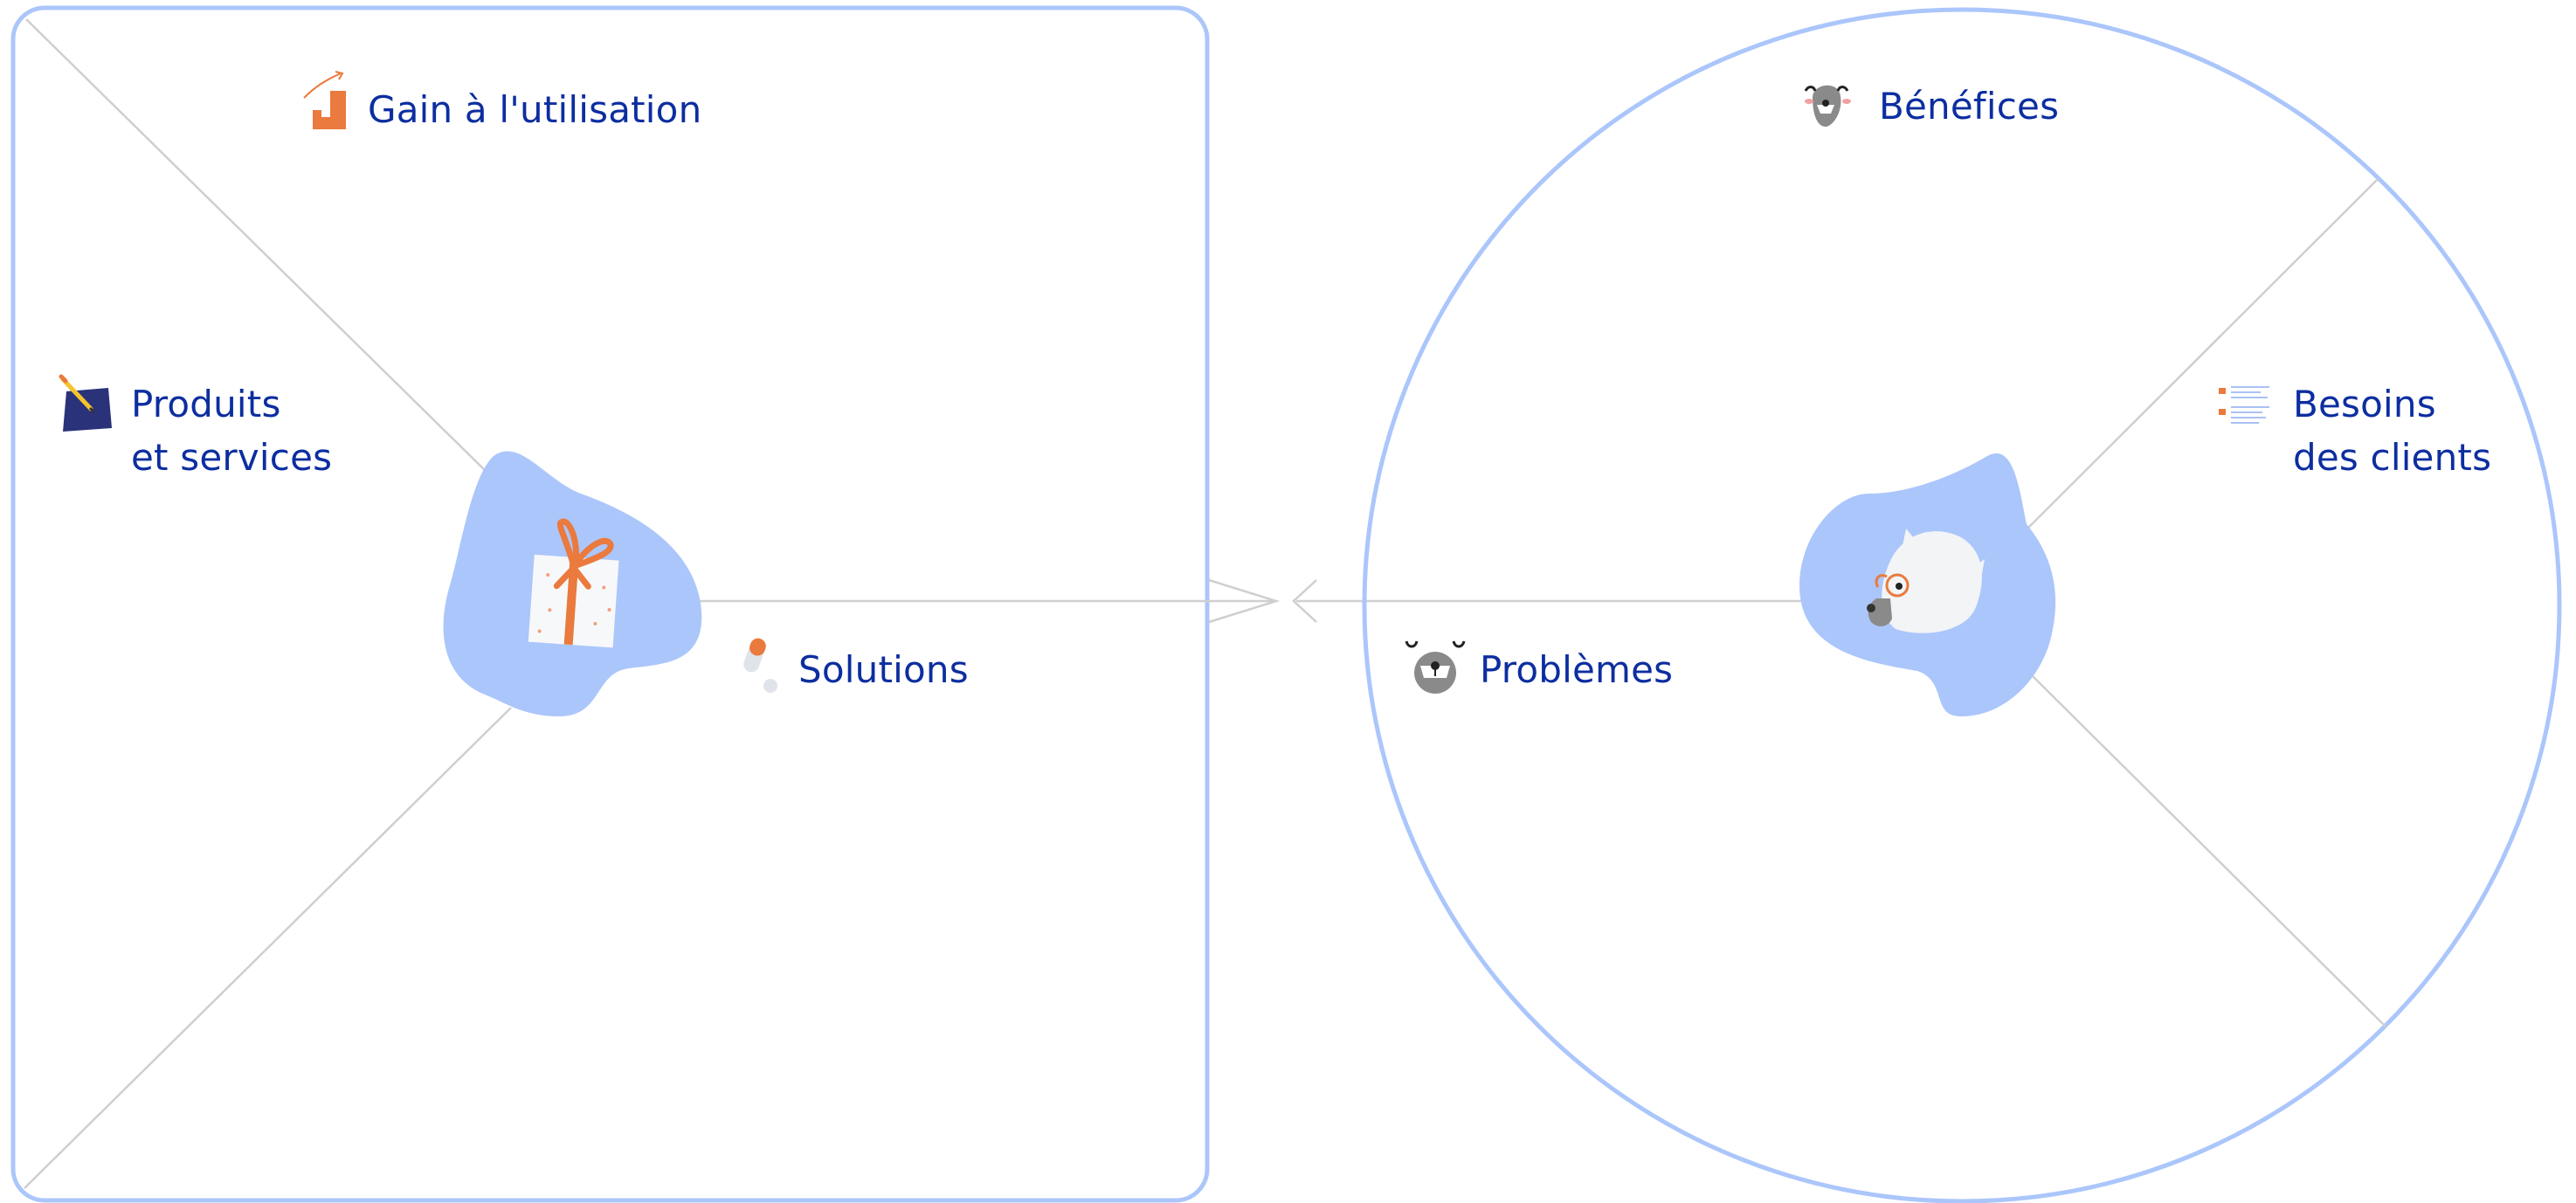  Describe the element at coordinates (1827, 106) in the screenshot. I see `smiling-bear-face-icon` at that location.